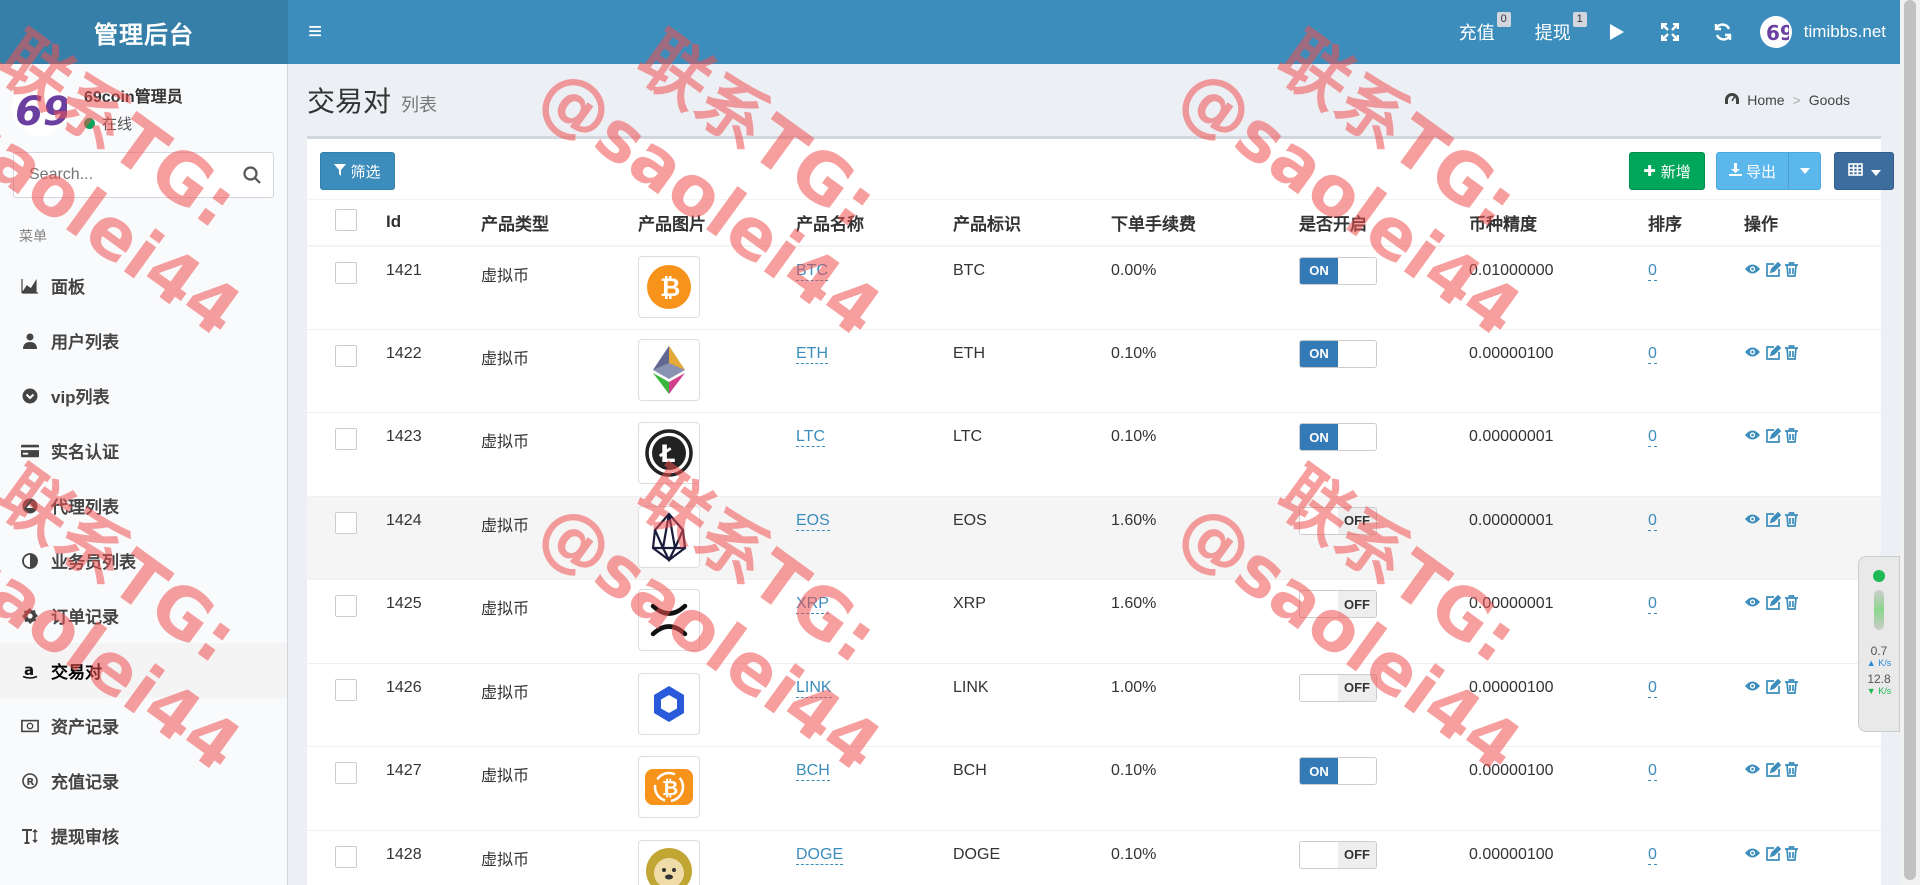 Image resolution: width=1920 pixels, height=885 pixels. Describe the element at coordinates (143, 780) in the screenshot. I see `sidebar-item-9: R 充值记录` at that location.